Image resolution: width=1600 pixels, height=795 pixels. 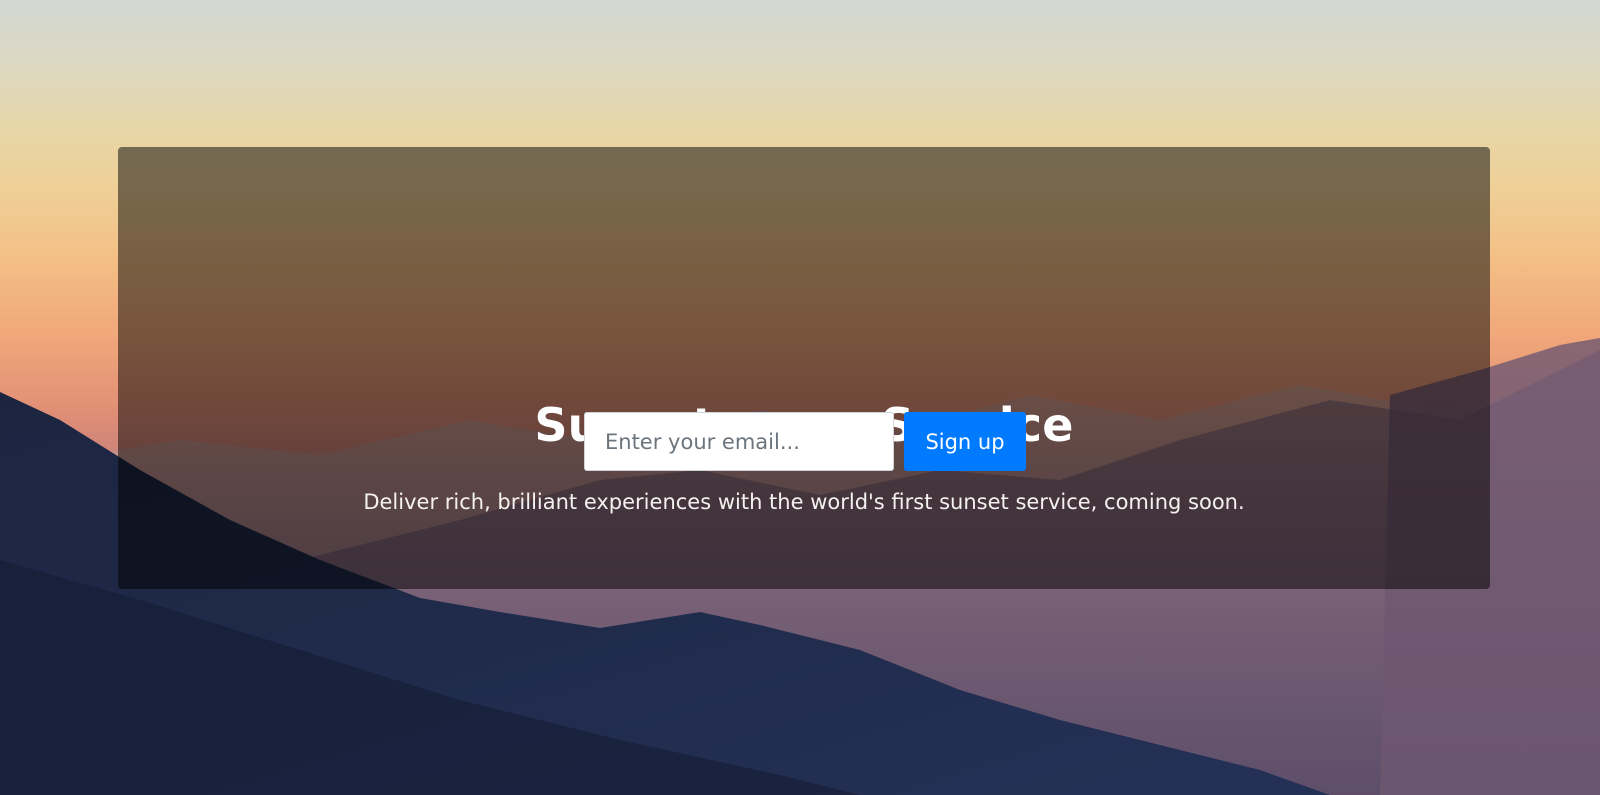 I want to click on signup-form: Sign up, so click(x=805, y=441).